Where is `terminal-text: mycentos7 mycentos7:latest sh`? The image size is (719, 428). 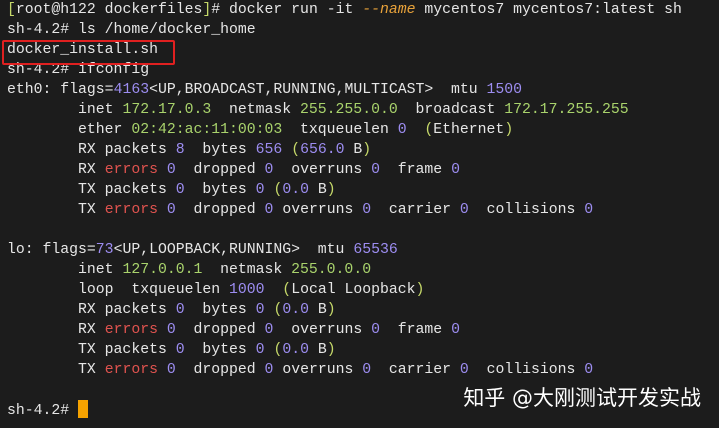
terminal-text: mycentos7 mycentos7:latest sh is located at coordinates (548, 10).